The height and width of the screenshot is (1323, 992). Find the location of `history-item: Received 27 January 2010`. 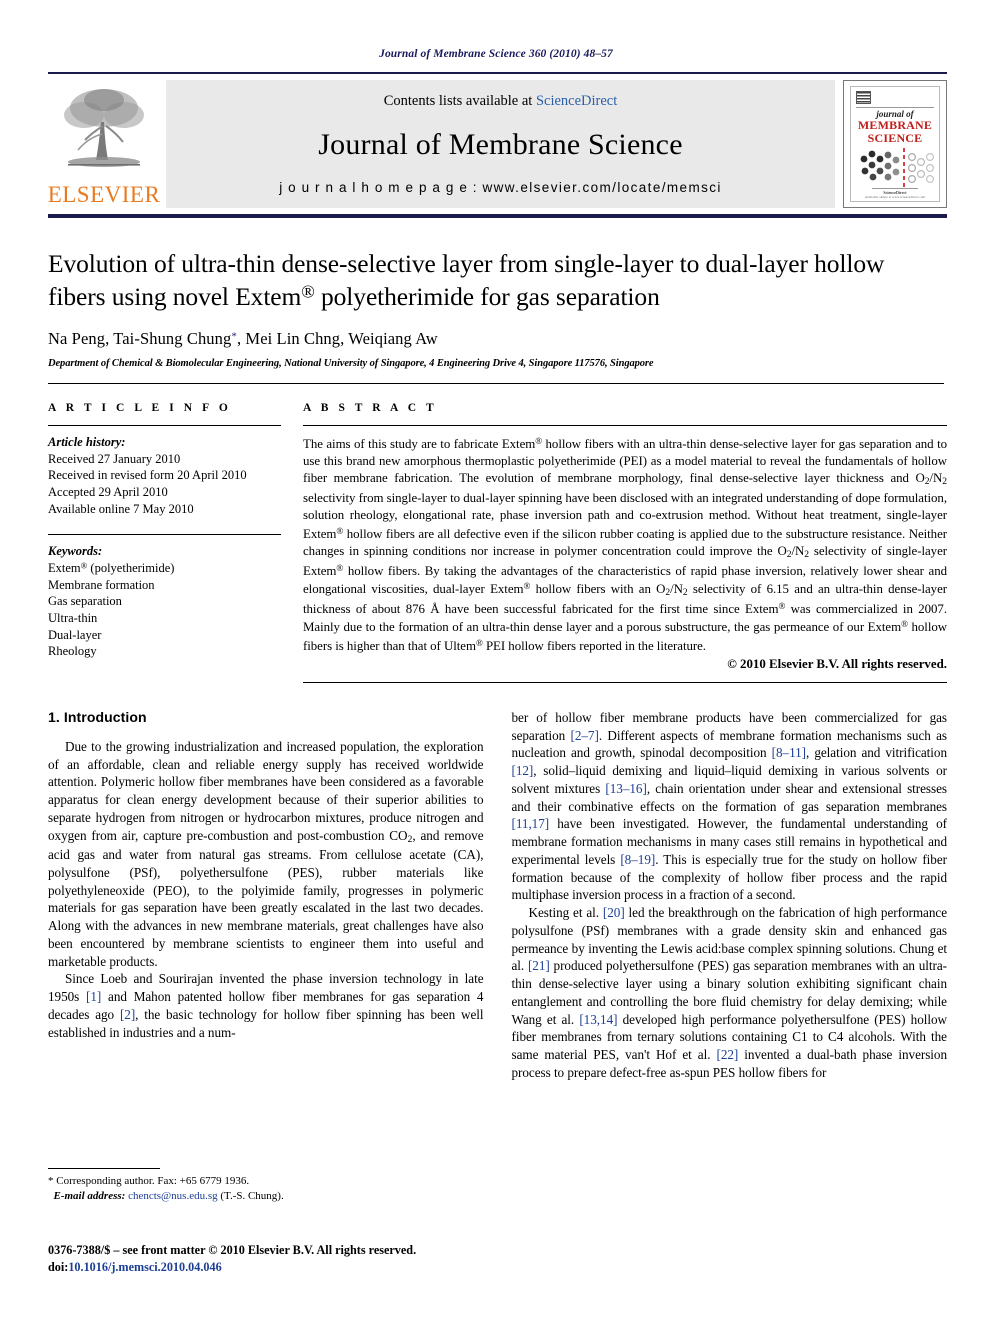

history-item: Received 27 January 2010 is located at coordinates (114, 458).